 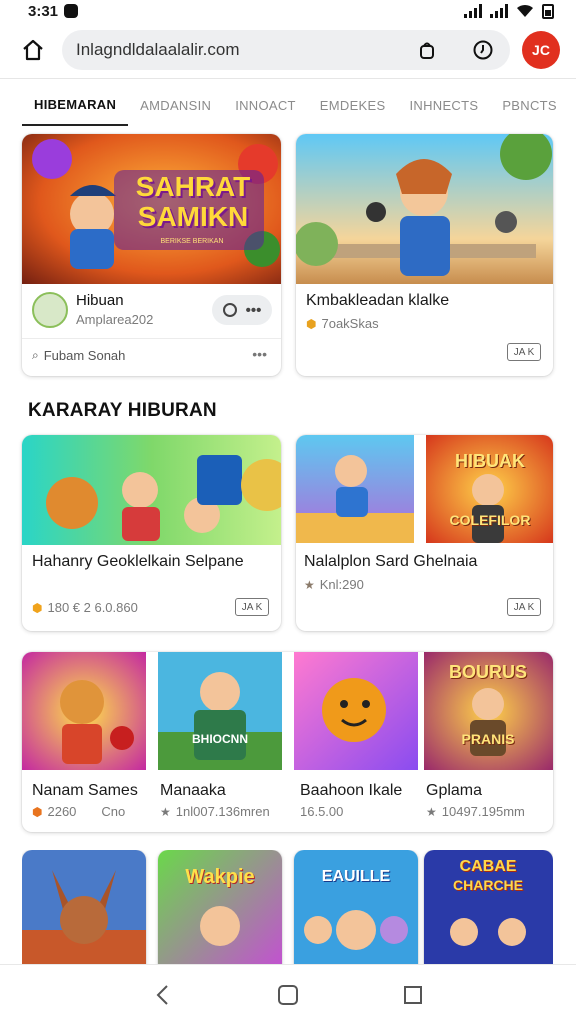 What do you see at coordinates (490, 461) in the screenshot?
I see `small-banner-line-1: HIBUAK` at bounding box center [490, 461].